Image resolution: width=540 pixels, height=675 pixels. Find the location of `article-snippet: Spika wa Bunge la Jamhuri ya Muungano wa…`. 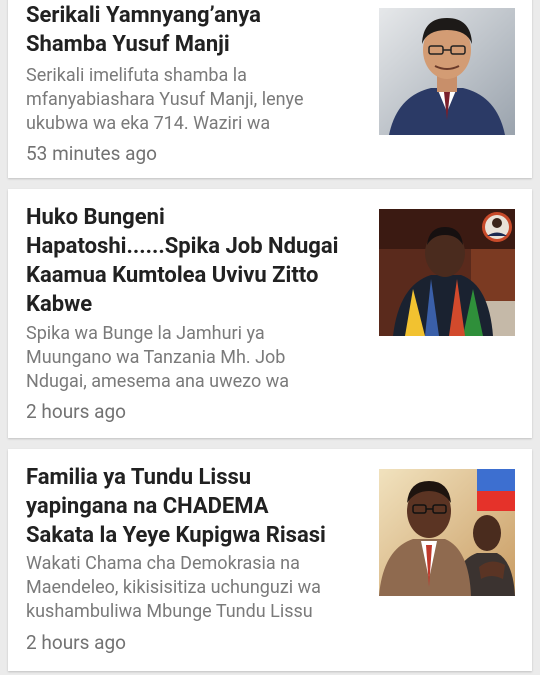

article-snippet: Spika wa Bunge la Jamhuri ya Muungano wa… is located at coordinates (158, 357).